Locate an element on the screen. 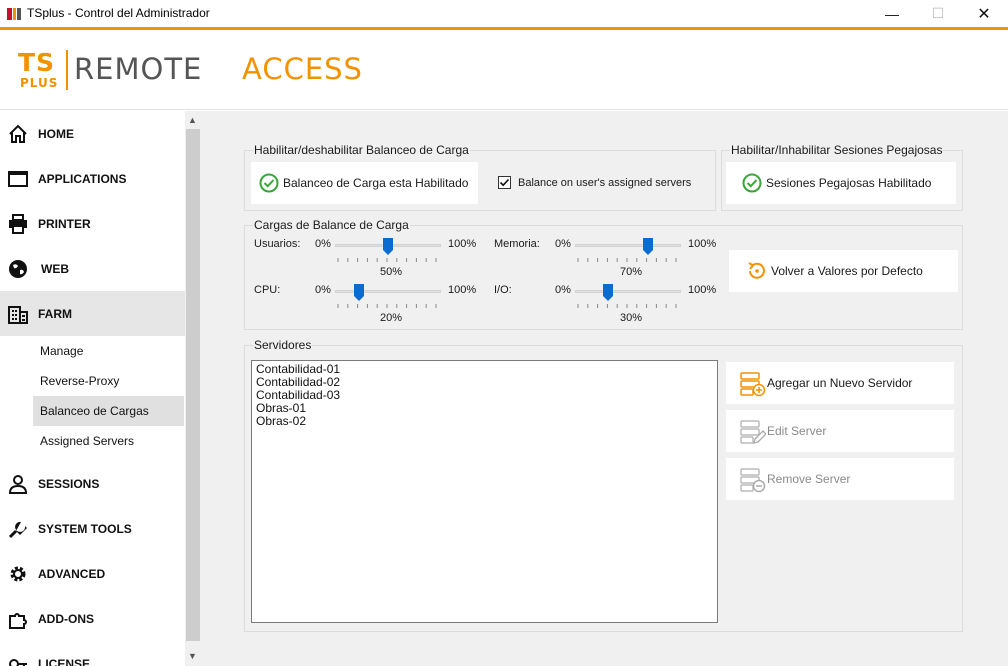  reset-defaults-button: Volver a Valores por Defecto is located at coordinates (843, 271).